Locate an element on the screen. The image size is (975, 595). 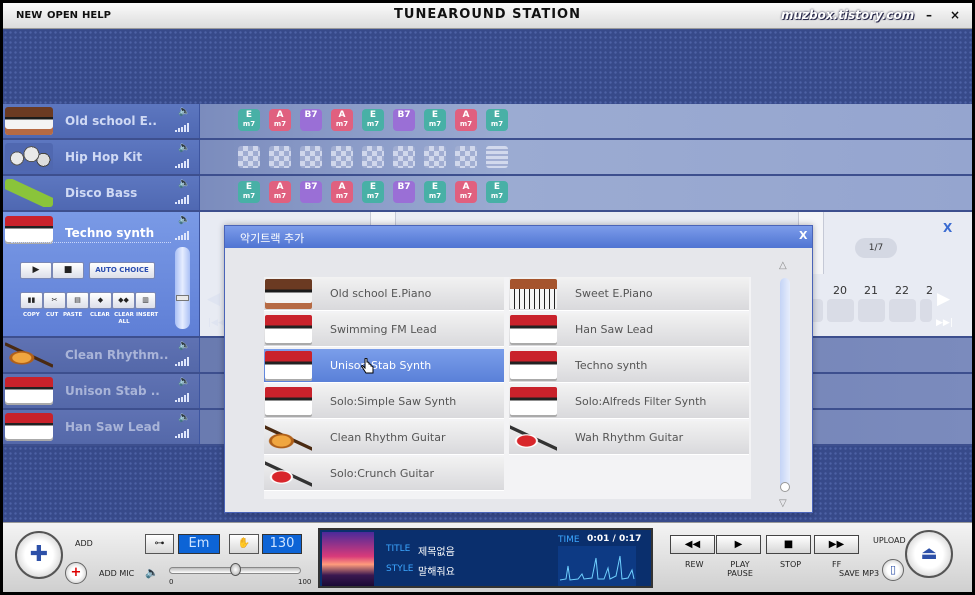
track-header: Disco Bass 🔈 is located at coordinates (101, 193).